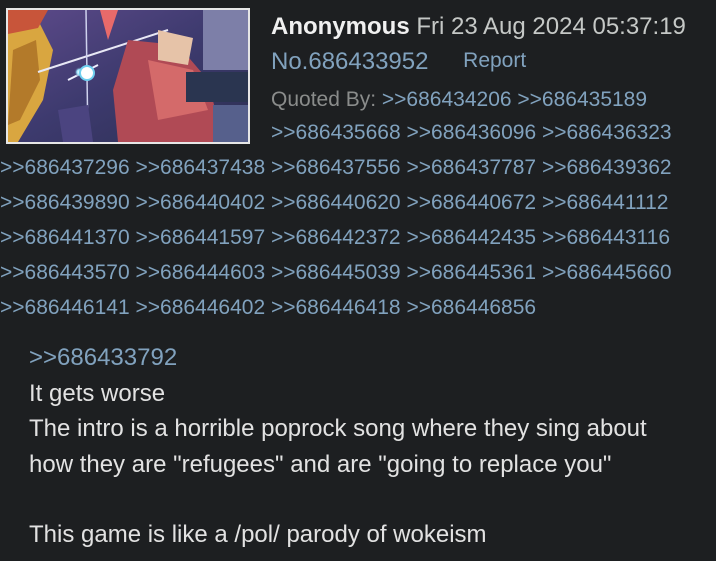 This screenshot has height=561, width=716. Describe the element at coordinates (605, 202) in the screenshot. I see `backlink: >>686441112` at that location.